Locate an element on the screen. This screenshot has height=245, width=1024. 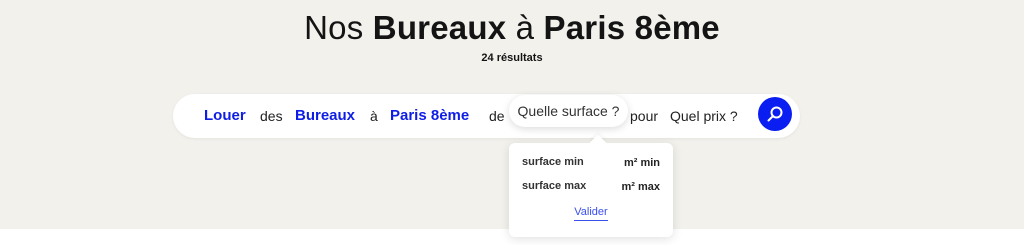
connector-des: des is located at coordinates (271, 116).